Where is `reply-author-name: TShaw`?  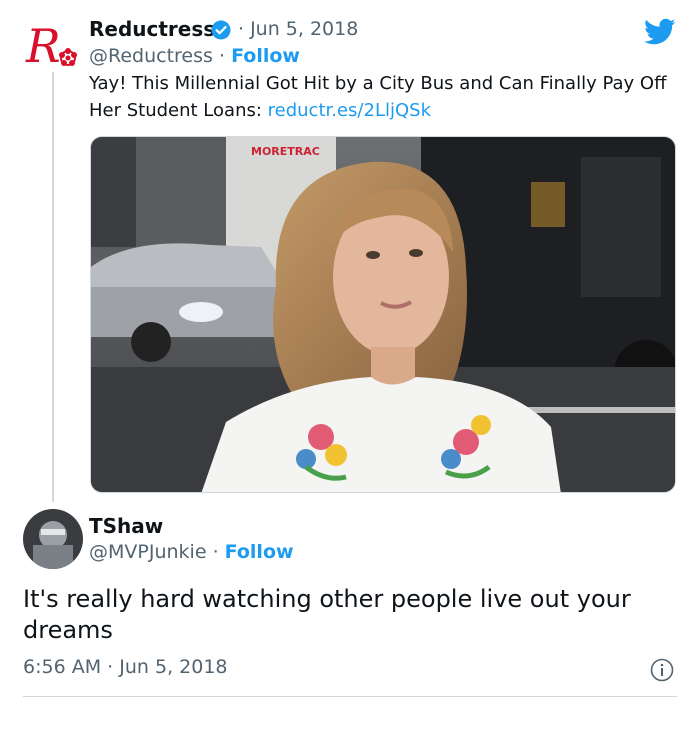 reply-author-name: TShaw is located at coordinates (126, 526).